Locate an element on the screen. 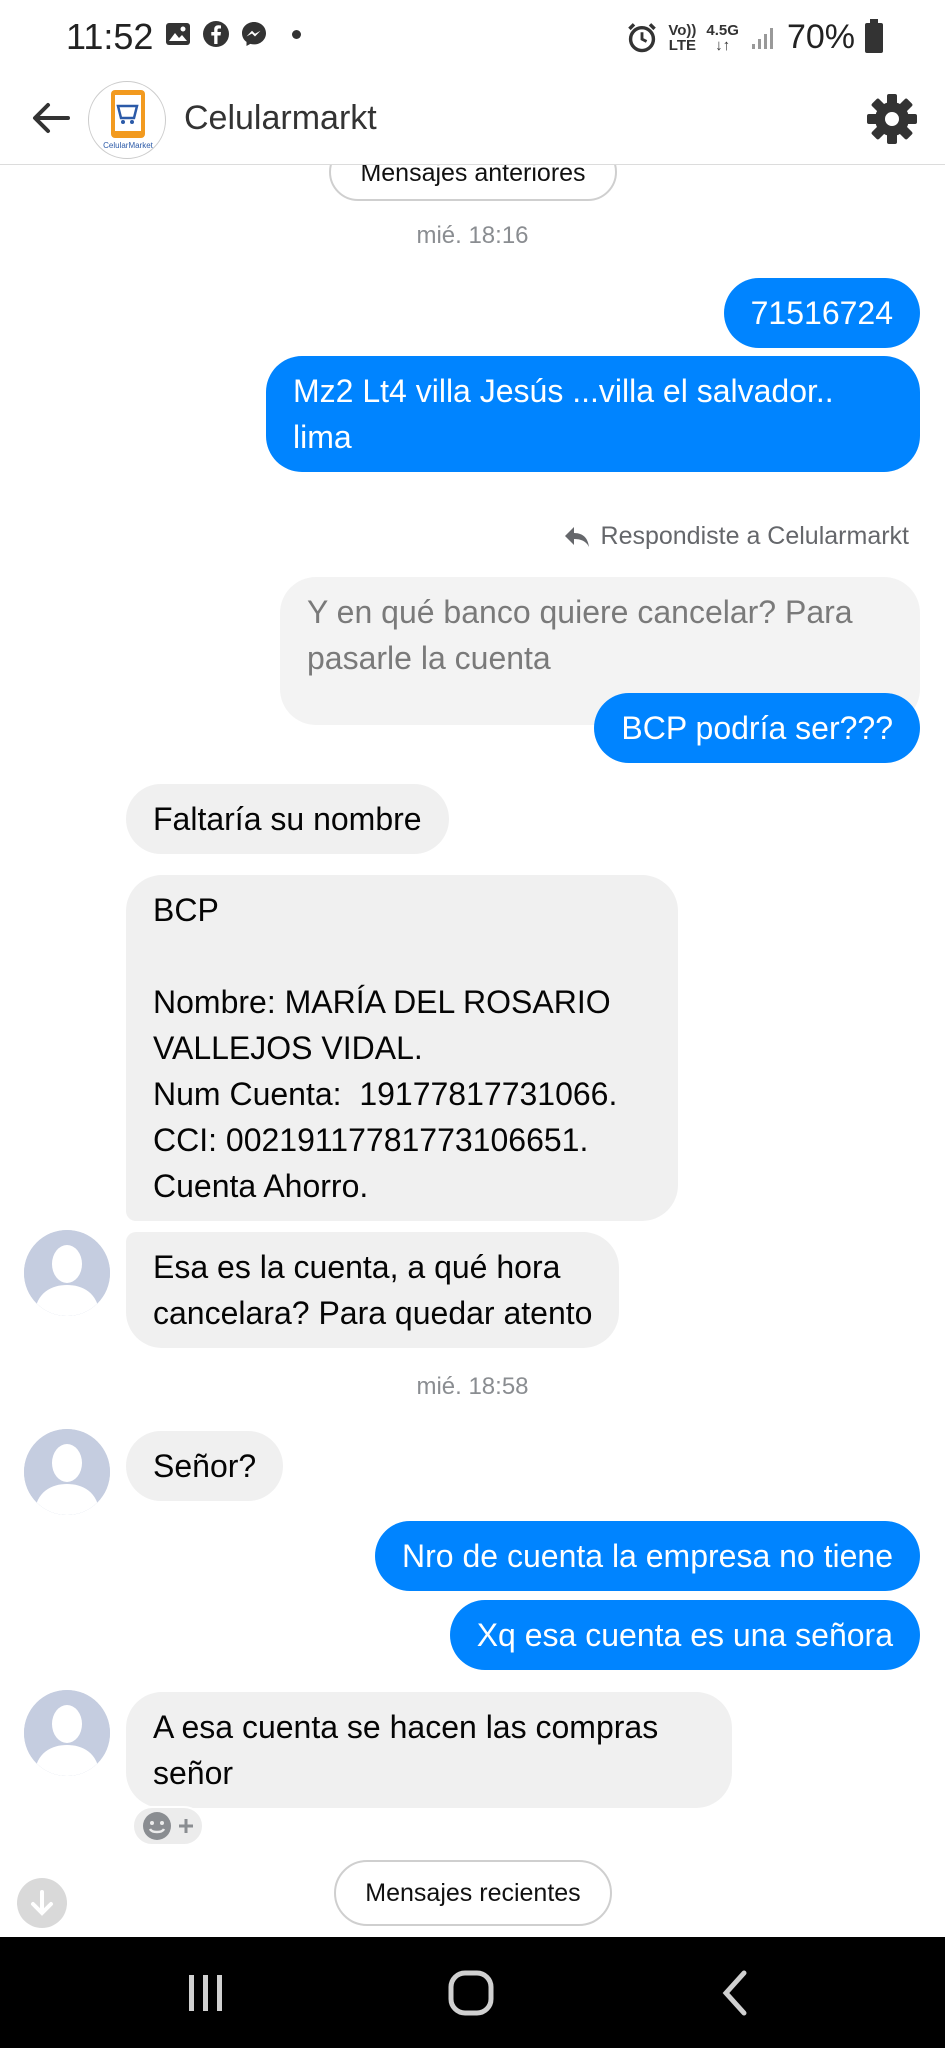  scroll-down-button is located at coordinates (42, 1903).